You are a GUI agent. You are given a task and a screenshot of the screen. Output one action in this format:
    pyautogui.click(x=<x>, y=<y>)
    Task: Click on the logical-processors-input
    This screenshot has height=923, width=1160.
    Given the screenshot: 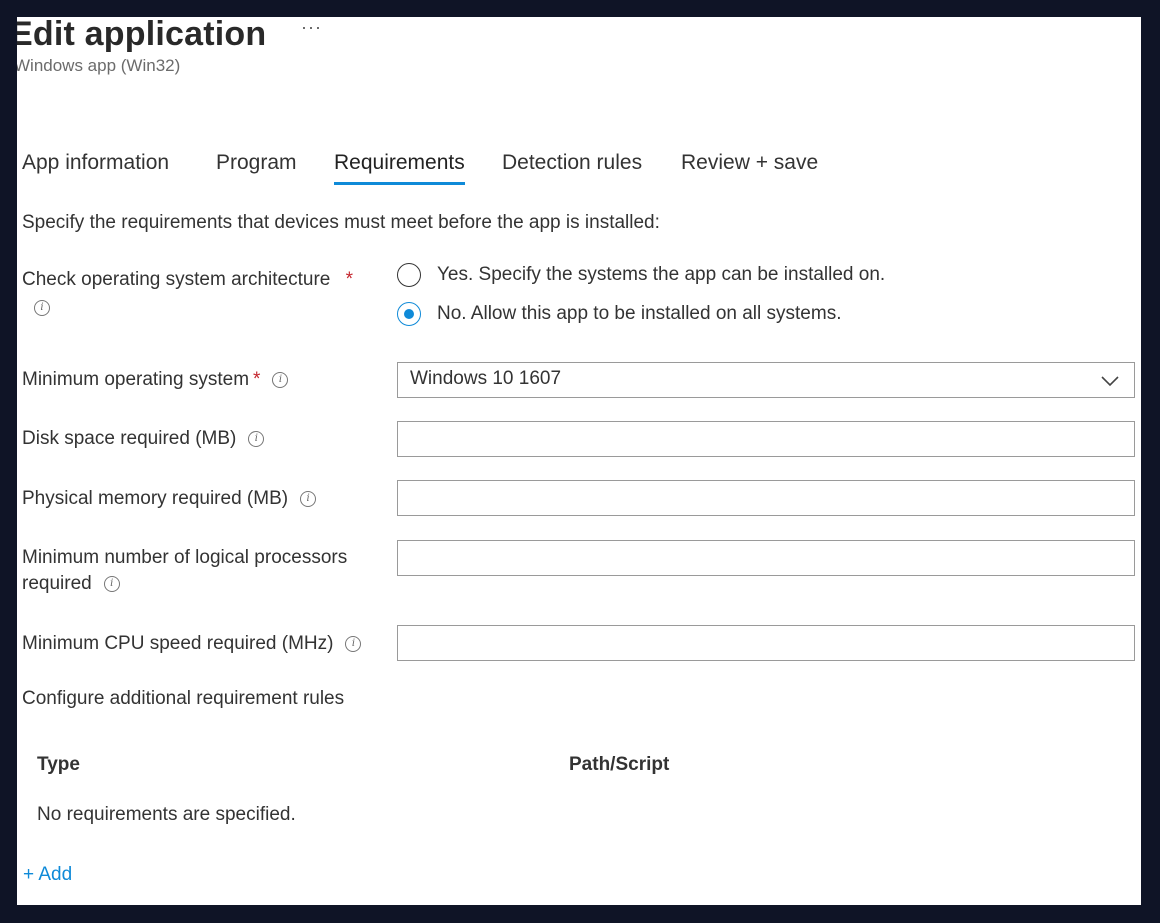 What is the action you would take?
    pyautogui.click(x=766, y=558)
    